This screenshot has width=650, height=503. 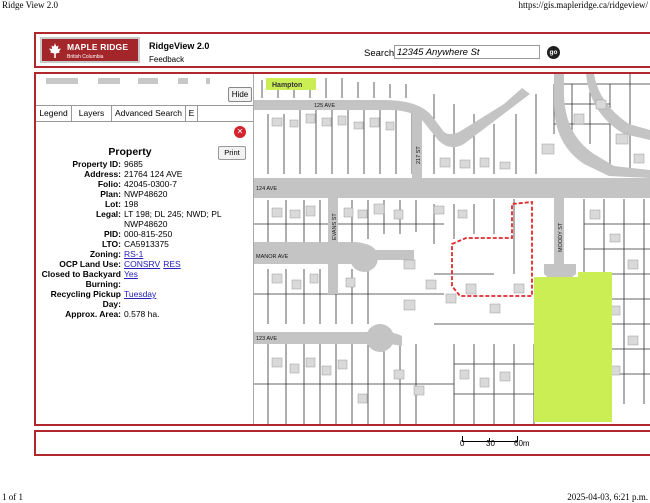 What do you see at coordinates (96, 164) in the screenshot?
I see `property-row-label: Property ID:` at bounding box center [96, 164].